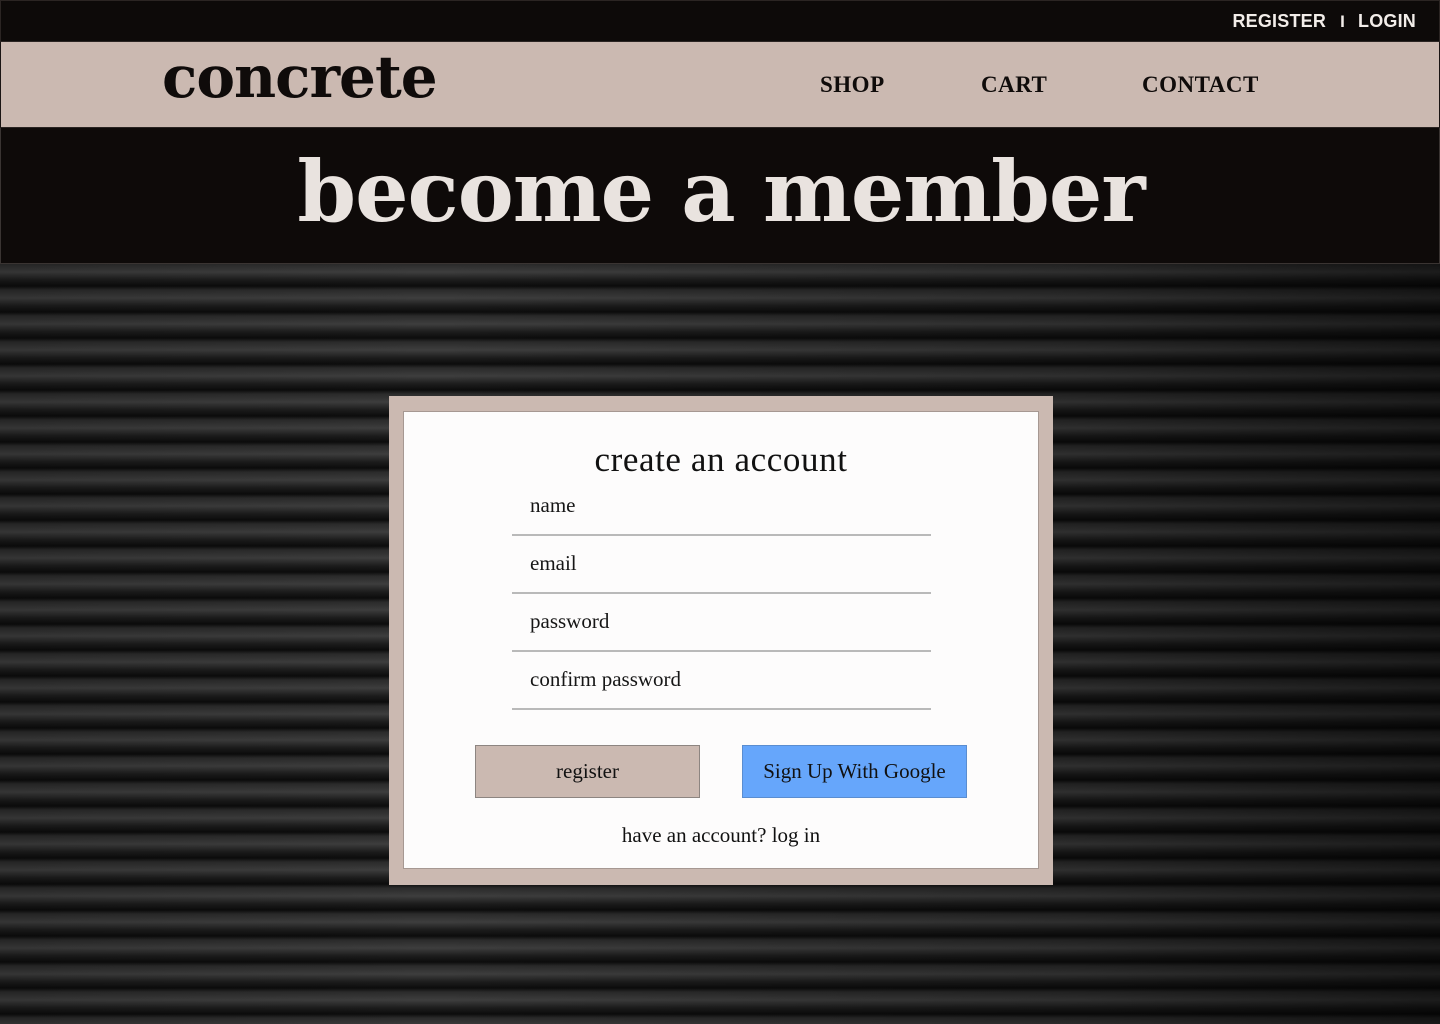 This screenshot has width=1440, height=1024. What do you see at coordinates (721, 835) in the screenshot?
I see `have-account-login-link: have an account? log in` at bounding box center [721, 835].